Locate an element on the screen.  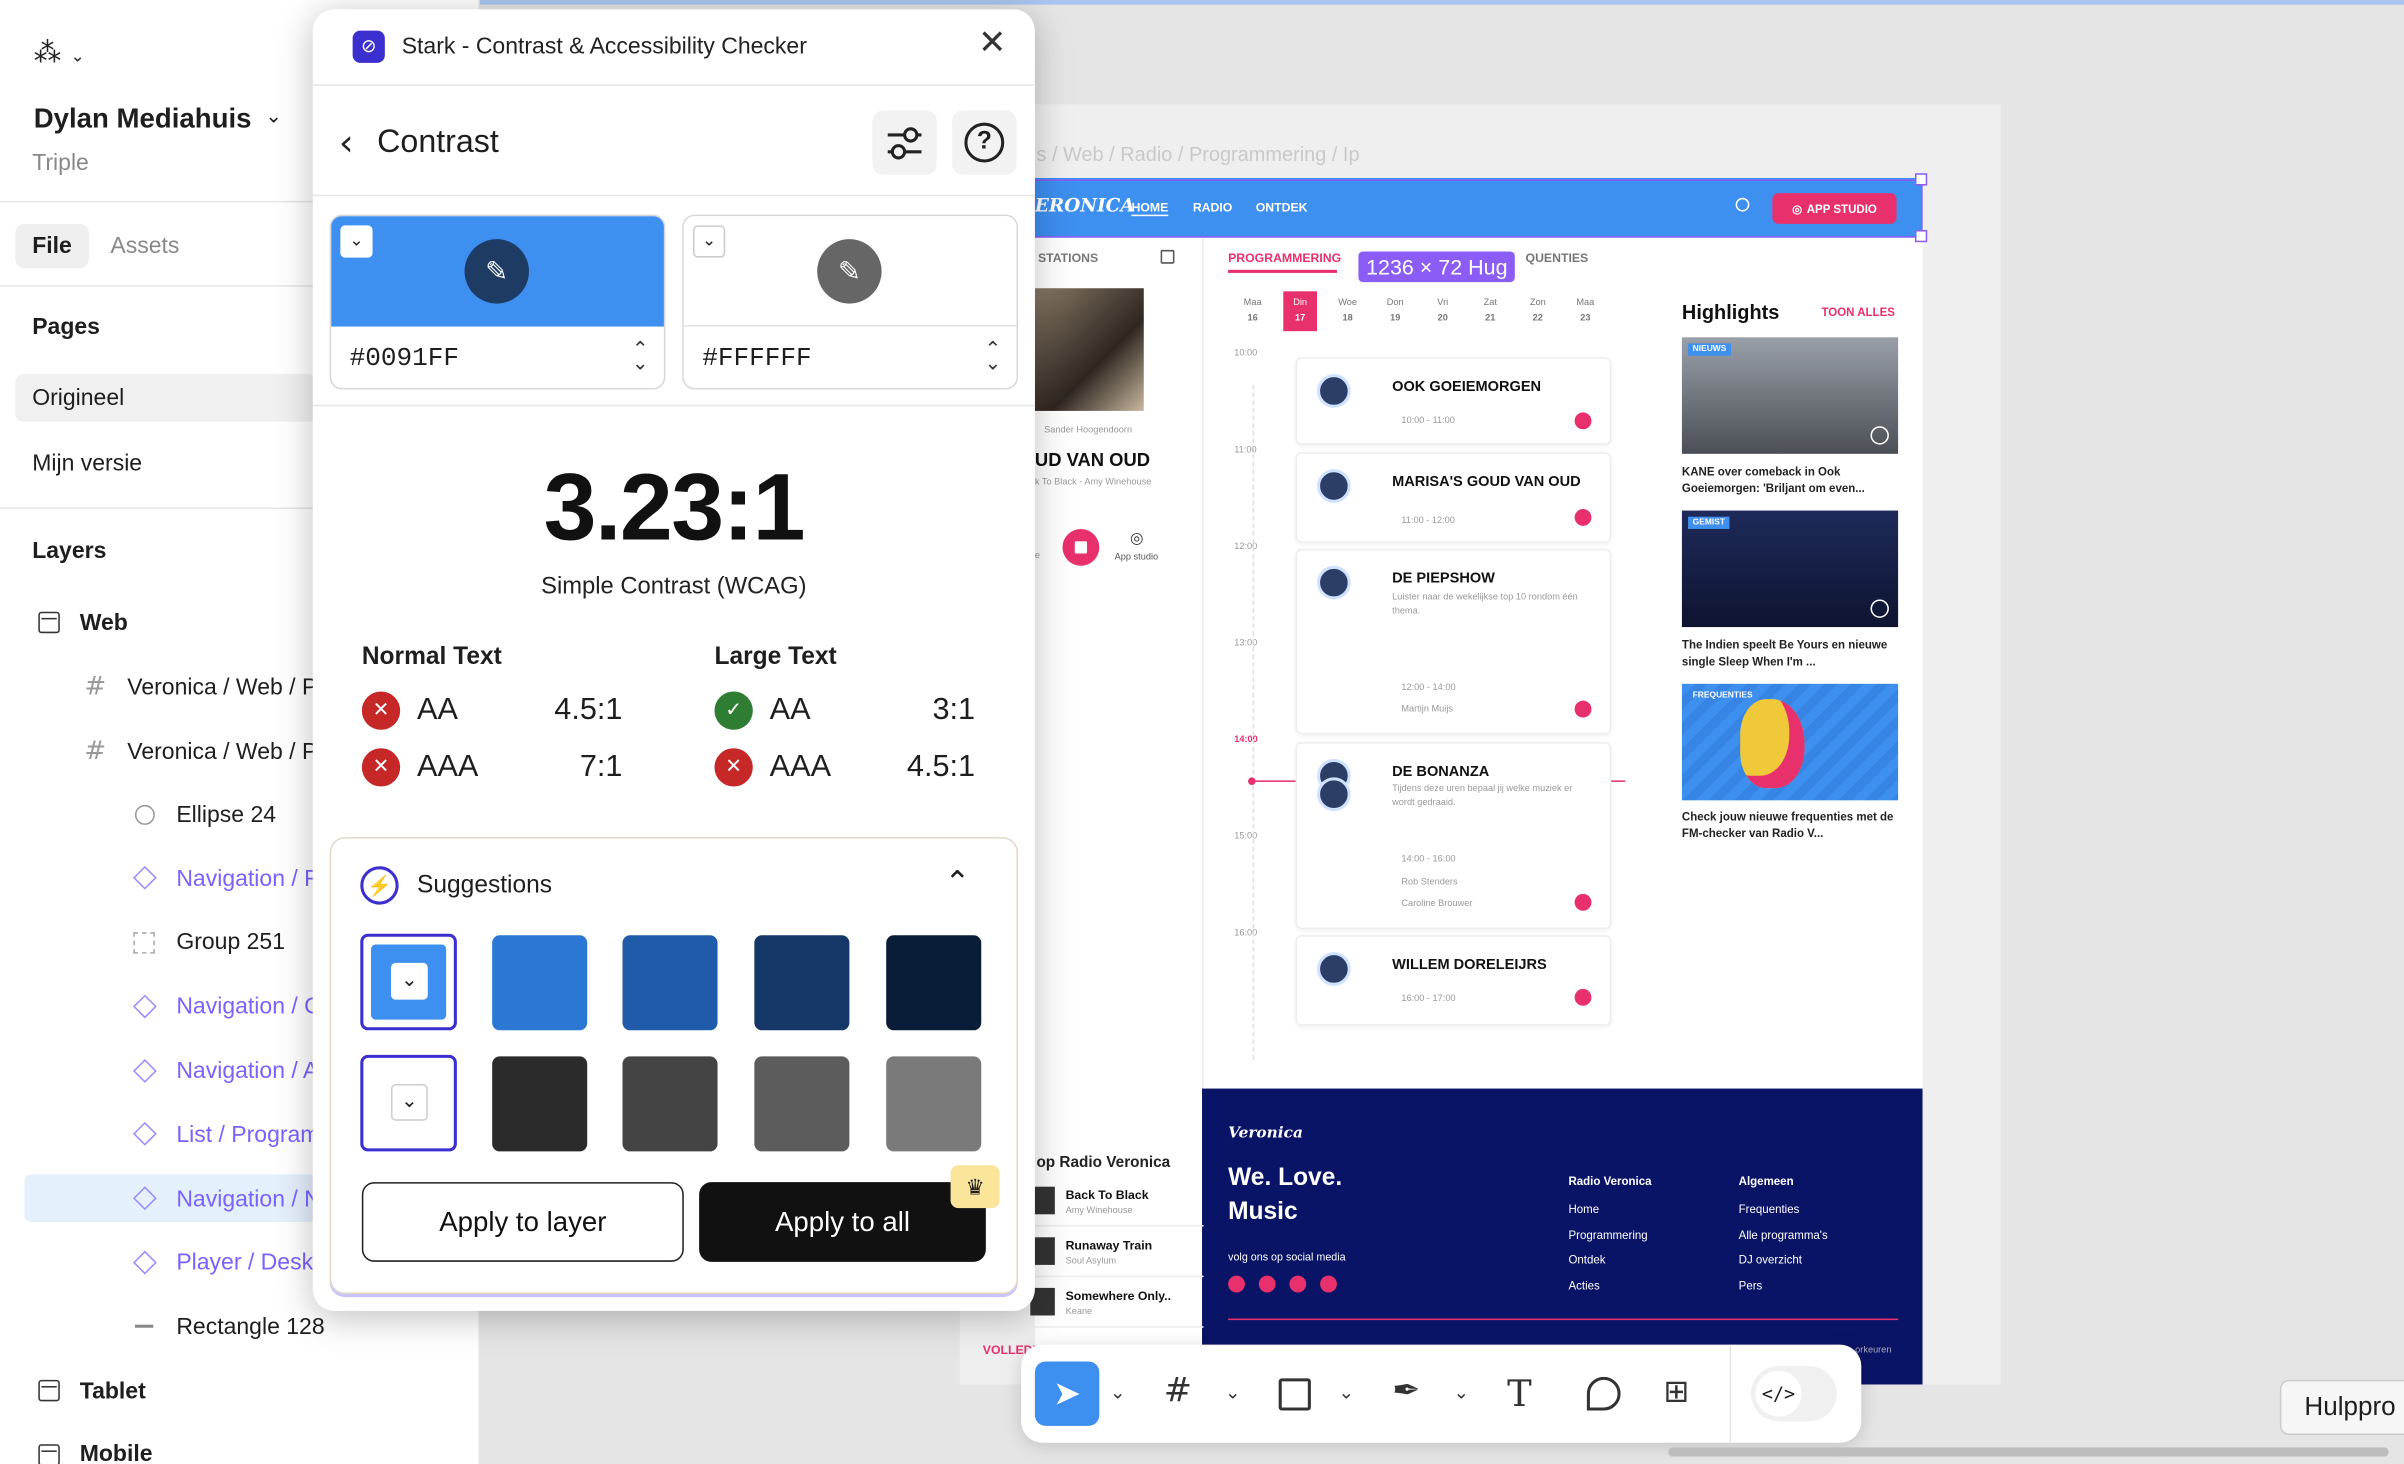
settings-sliders-button is located at coordinates (904, 142).